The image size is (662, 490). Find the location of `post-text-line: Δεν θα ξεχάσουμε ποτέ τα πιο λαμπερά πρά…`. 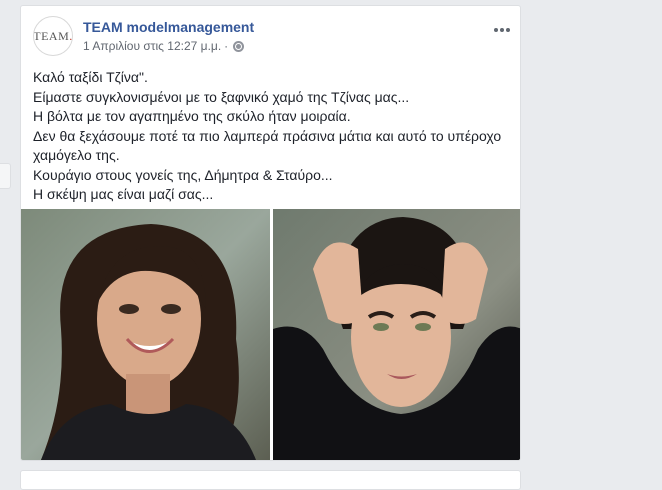

post-text-line: Δεν θα ξεχάσουμε ποτέ τα πιο λαμπερά πρά… is located at coordinates (267, 135).